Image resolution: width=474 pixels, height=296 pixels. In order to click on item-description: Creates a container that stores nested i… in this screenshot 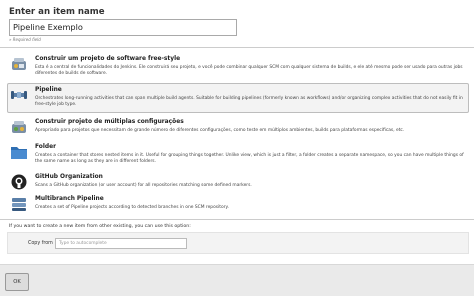, I will do `click(249, 159)`.